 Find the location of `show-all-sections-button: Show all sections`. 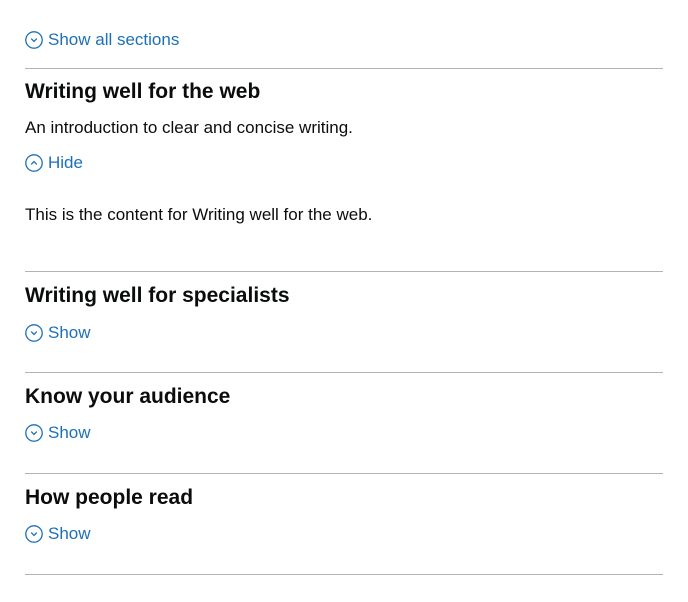

show-all-sections-button: Show all sections is located at coordinates (102, 40).